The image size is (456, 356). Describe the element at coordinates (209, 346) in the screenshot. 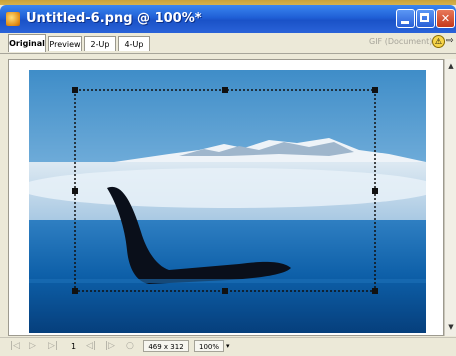

I see `zoom-field: 100%` at that location.